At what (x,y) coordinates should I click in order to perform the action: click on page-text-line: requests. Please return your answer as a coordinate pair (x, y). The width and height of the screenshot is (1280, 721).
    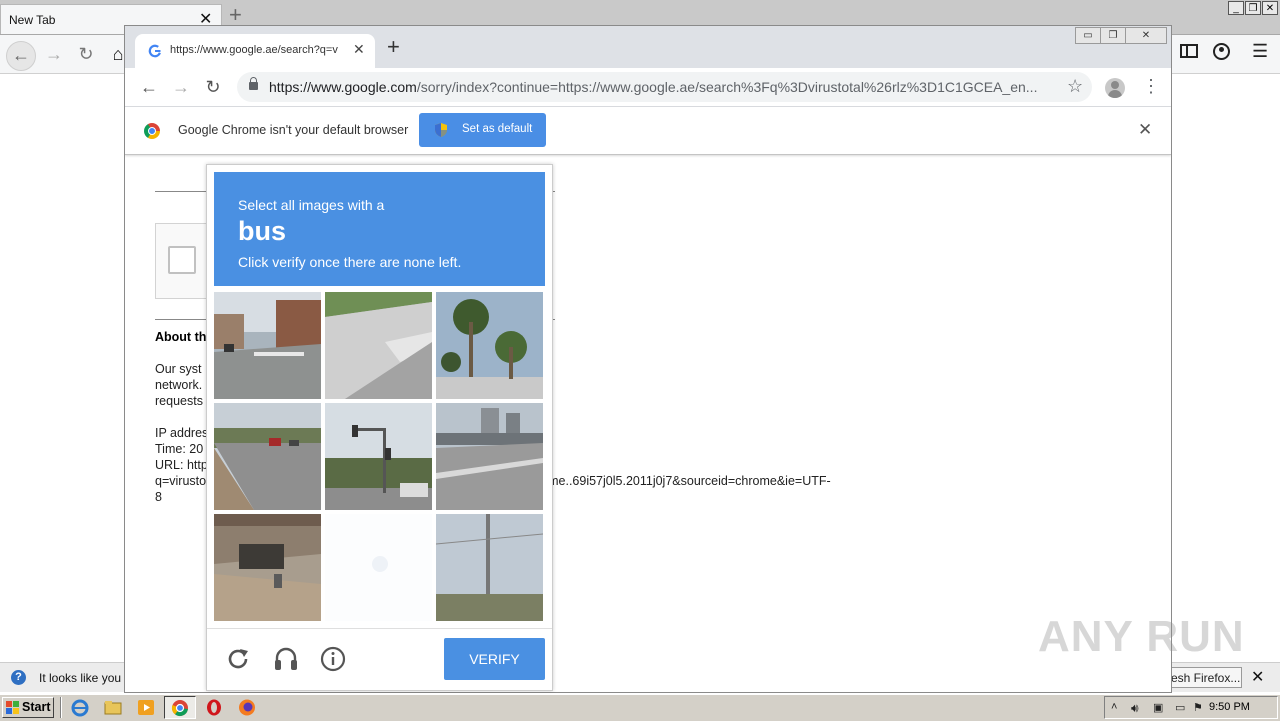
    Looking at the image, I should click on (179, 401).